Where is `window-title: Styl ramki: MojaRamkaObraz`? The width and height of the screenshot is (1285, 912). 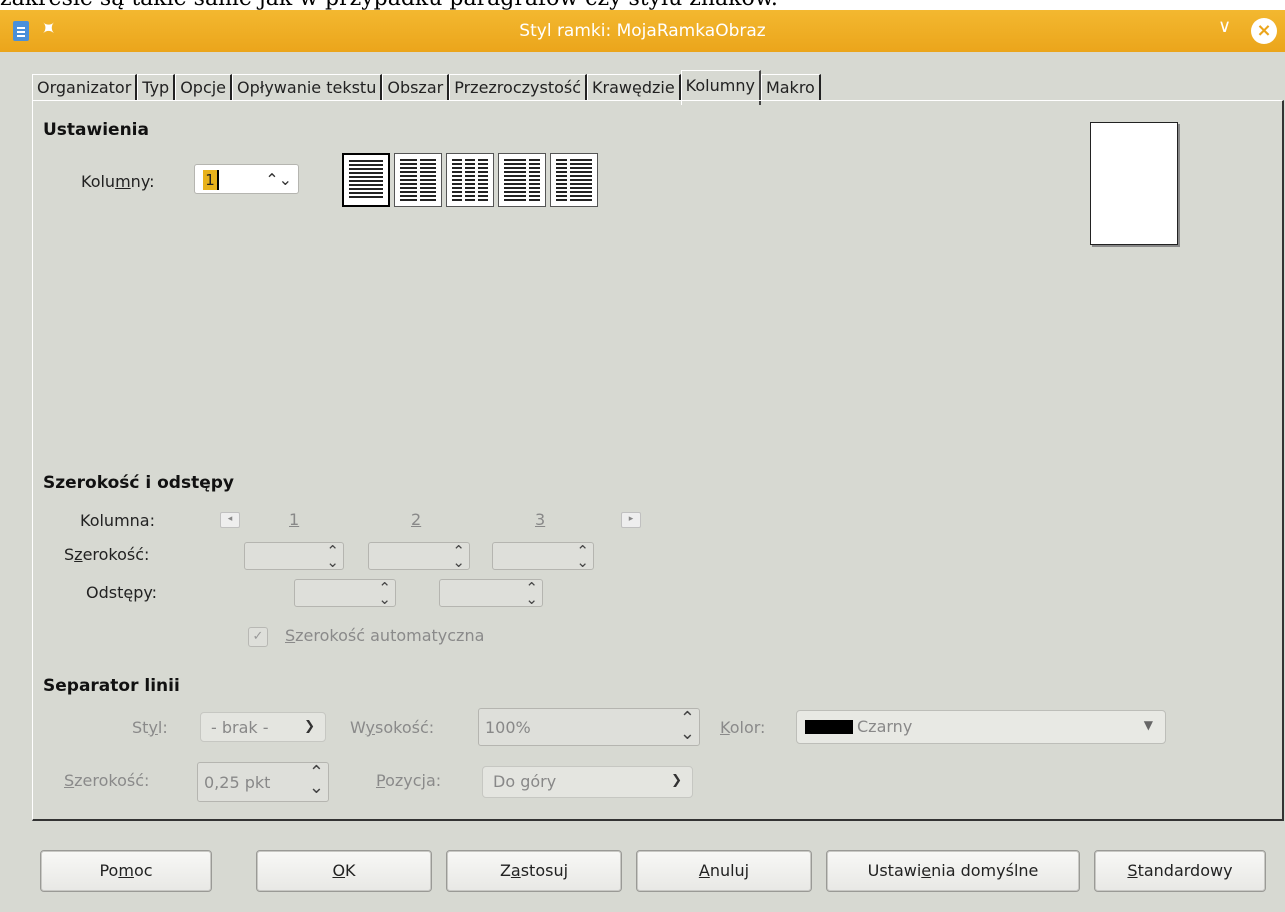
window-title: Styl ramki: MojaRamkaObraz is located at coordinates (642, 31).